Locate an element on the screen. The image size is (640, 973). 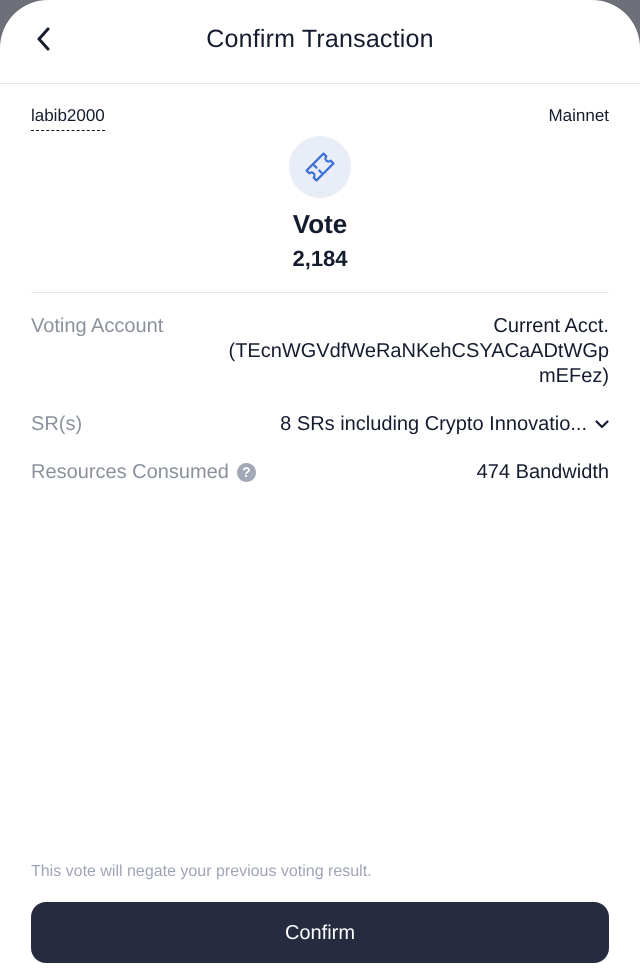
detail-label: SR(s) is located at coordinates (56, 424).